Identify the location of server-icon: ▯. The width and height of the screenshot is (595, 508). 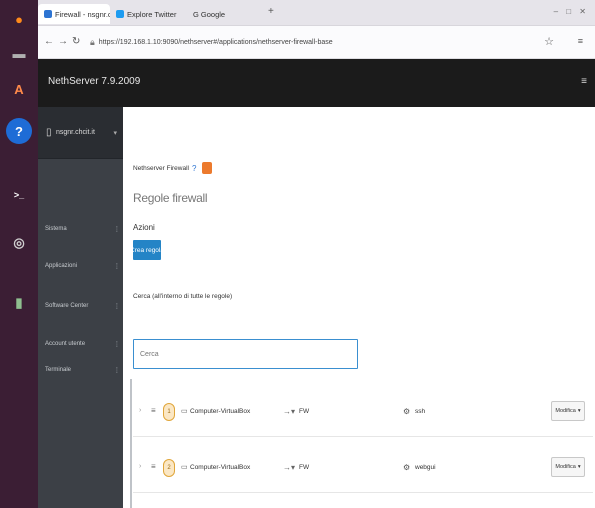
(49, 132).